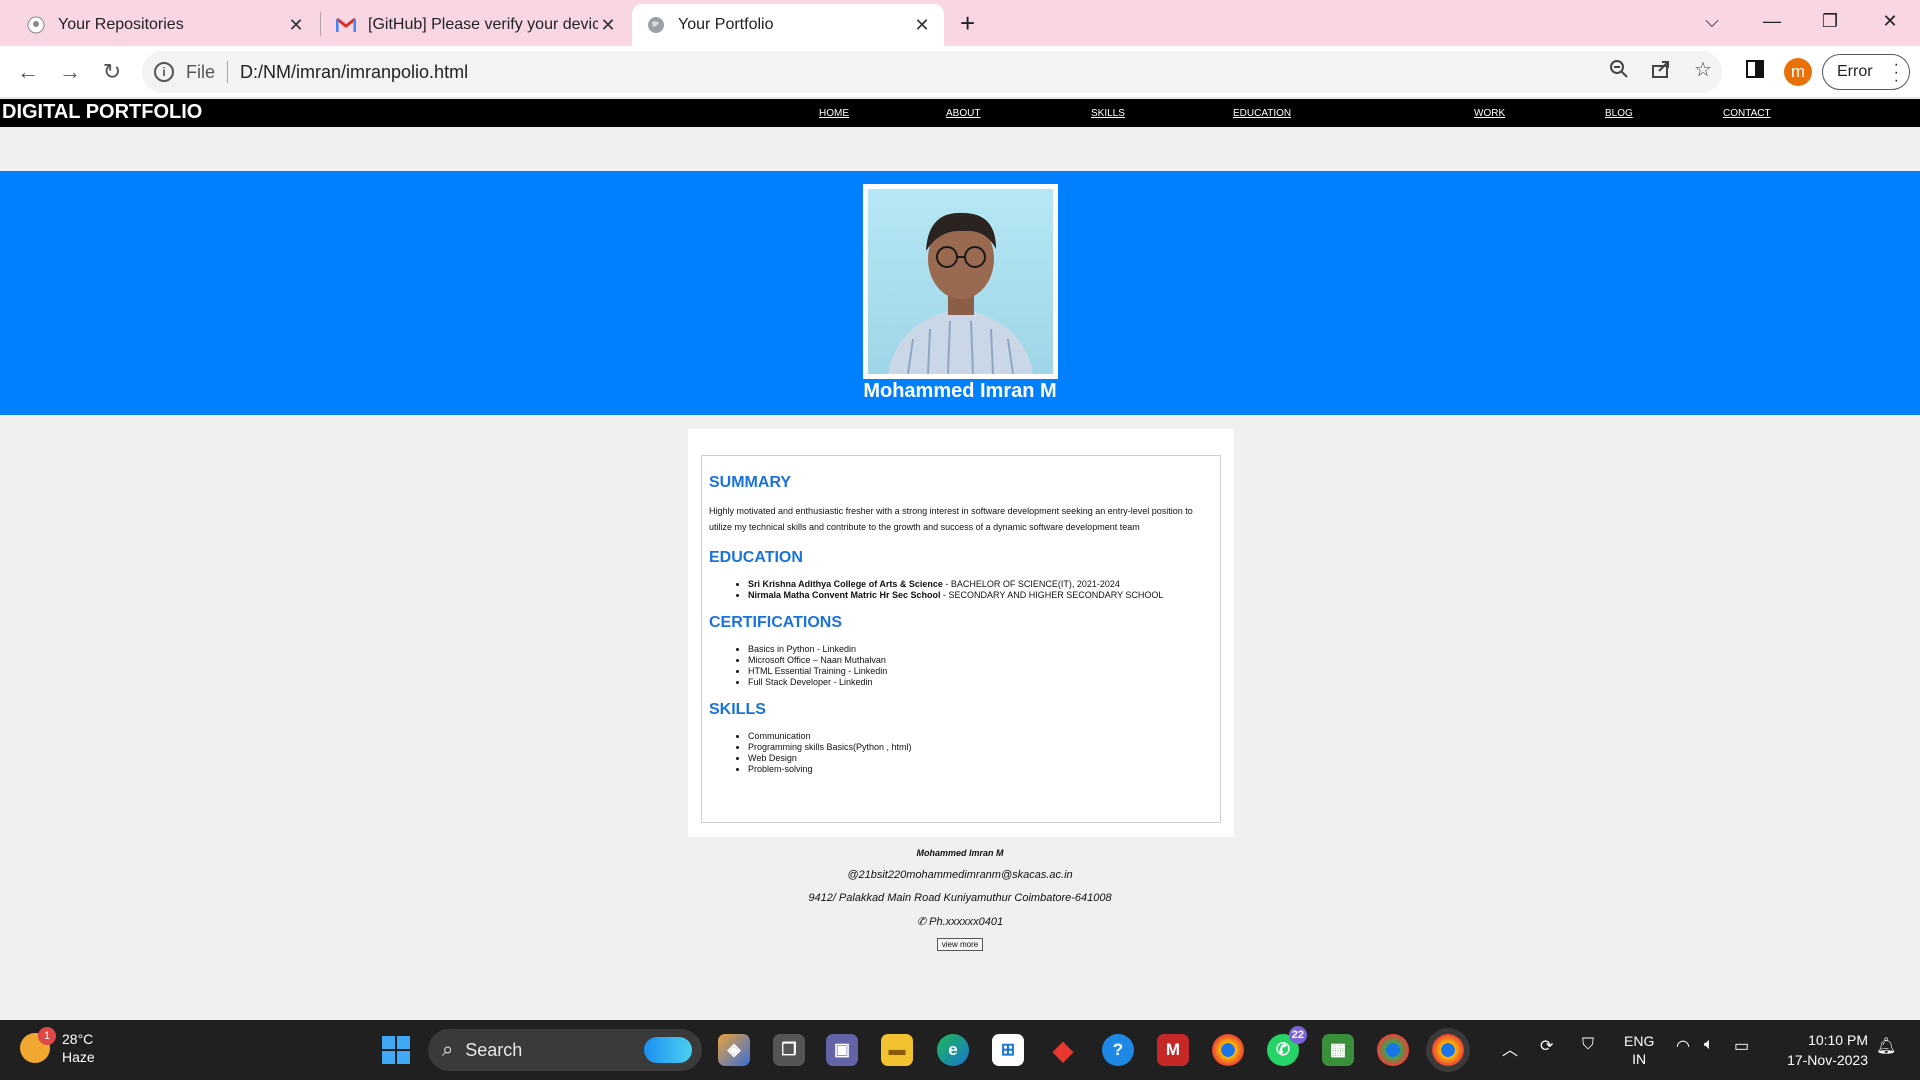 This screenshot has width=1920, height=1080. I want to click on menu-dots-icon: · · ·, so click(1896, 73).